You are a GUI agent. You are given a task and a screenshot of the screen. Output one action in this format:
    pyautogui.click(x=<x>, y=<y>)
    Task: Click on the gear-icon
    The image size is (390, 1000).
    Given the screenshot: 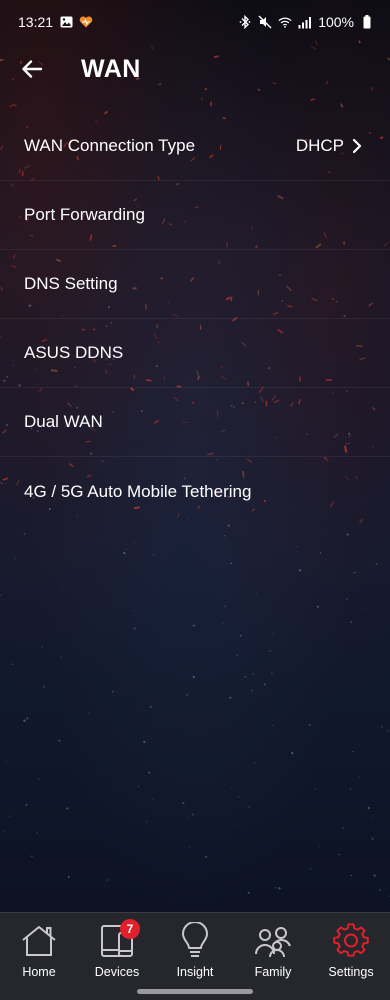 What is the action you would take?
    pyautogui.click(x=351, y=941)
    